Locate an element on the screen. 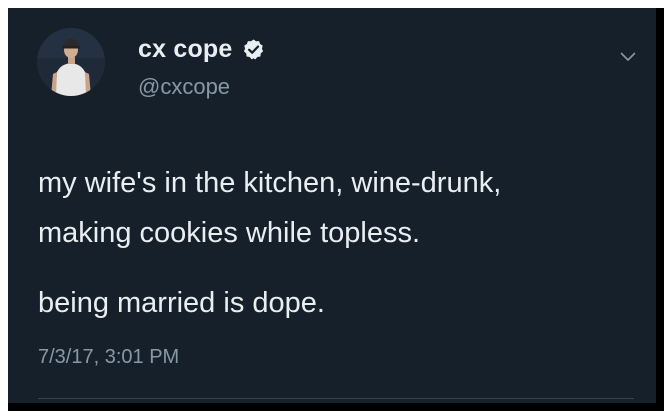  avatar-photo is located at coordinates (71, 62).